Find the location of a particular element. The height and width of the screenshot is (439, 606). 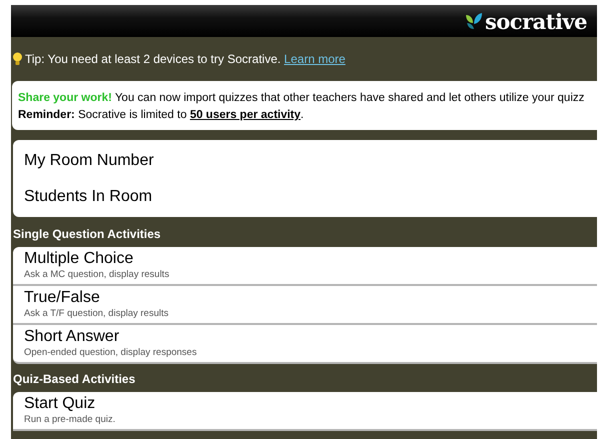

section-title: Quiz-Based Activities is located at coordinates (74, 379).